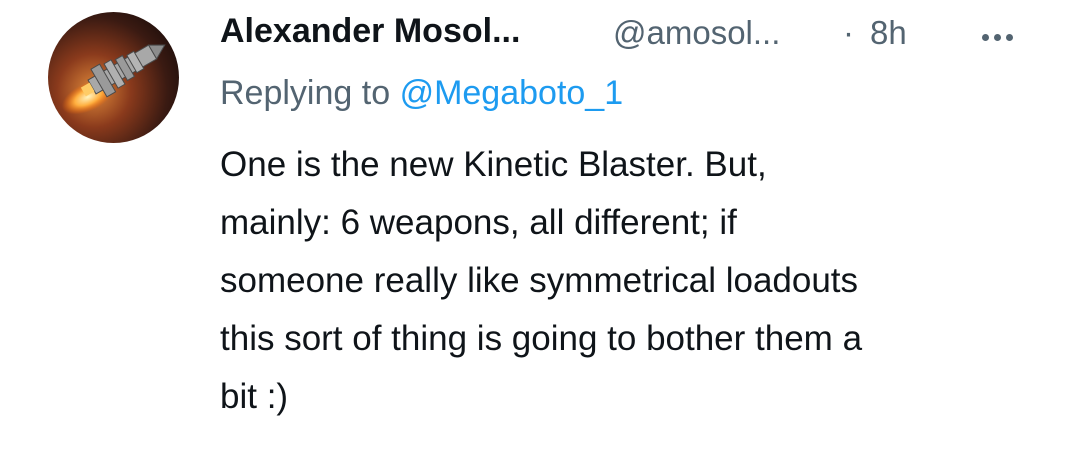  I want to click on avatar, so click(113, 77).